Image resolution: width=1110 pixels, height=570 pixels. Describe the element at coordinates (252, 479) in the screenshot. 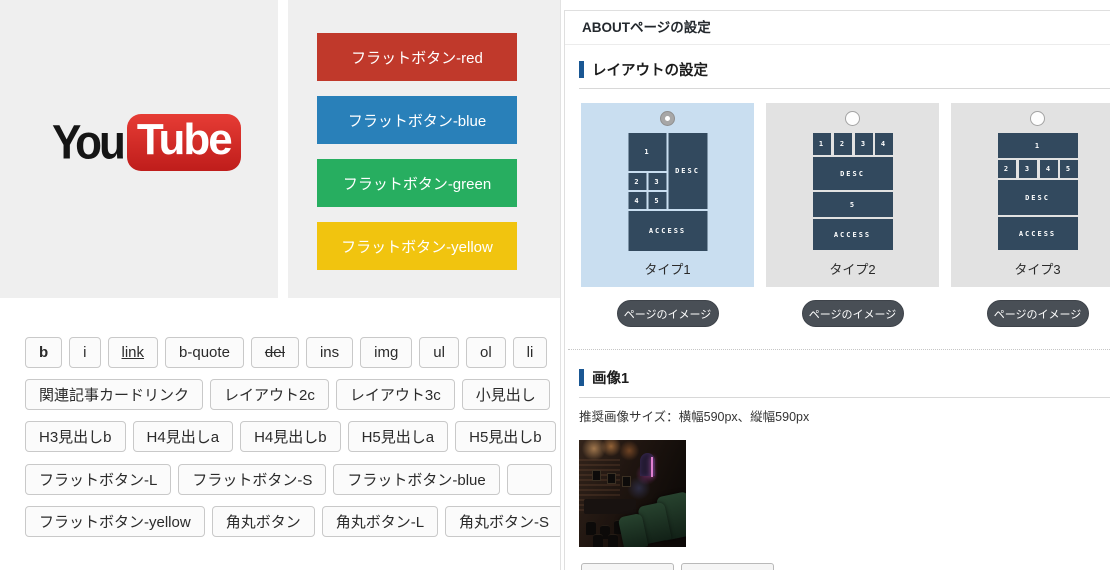

I see `quicktag-flat-s-button: フラットボタン-S` at that location.